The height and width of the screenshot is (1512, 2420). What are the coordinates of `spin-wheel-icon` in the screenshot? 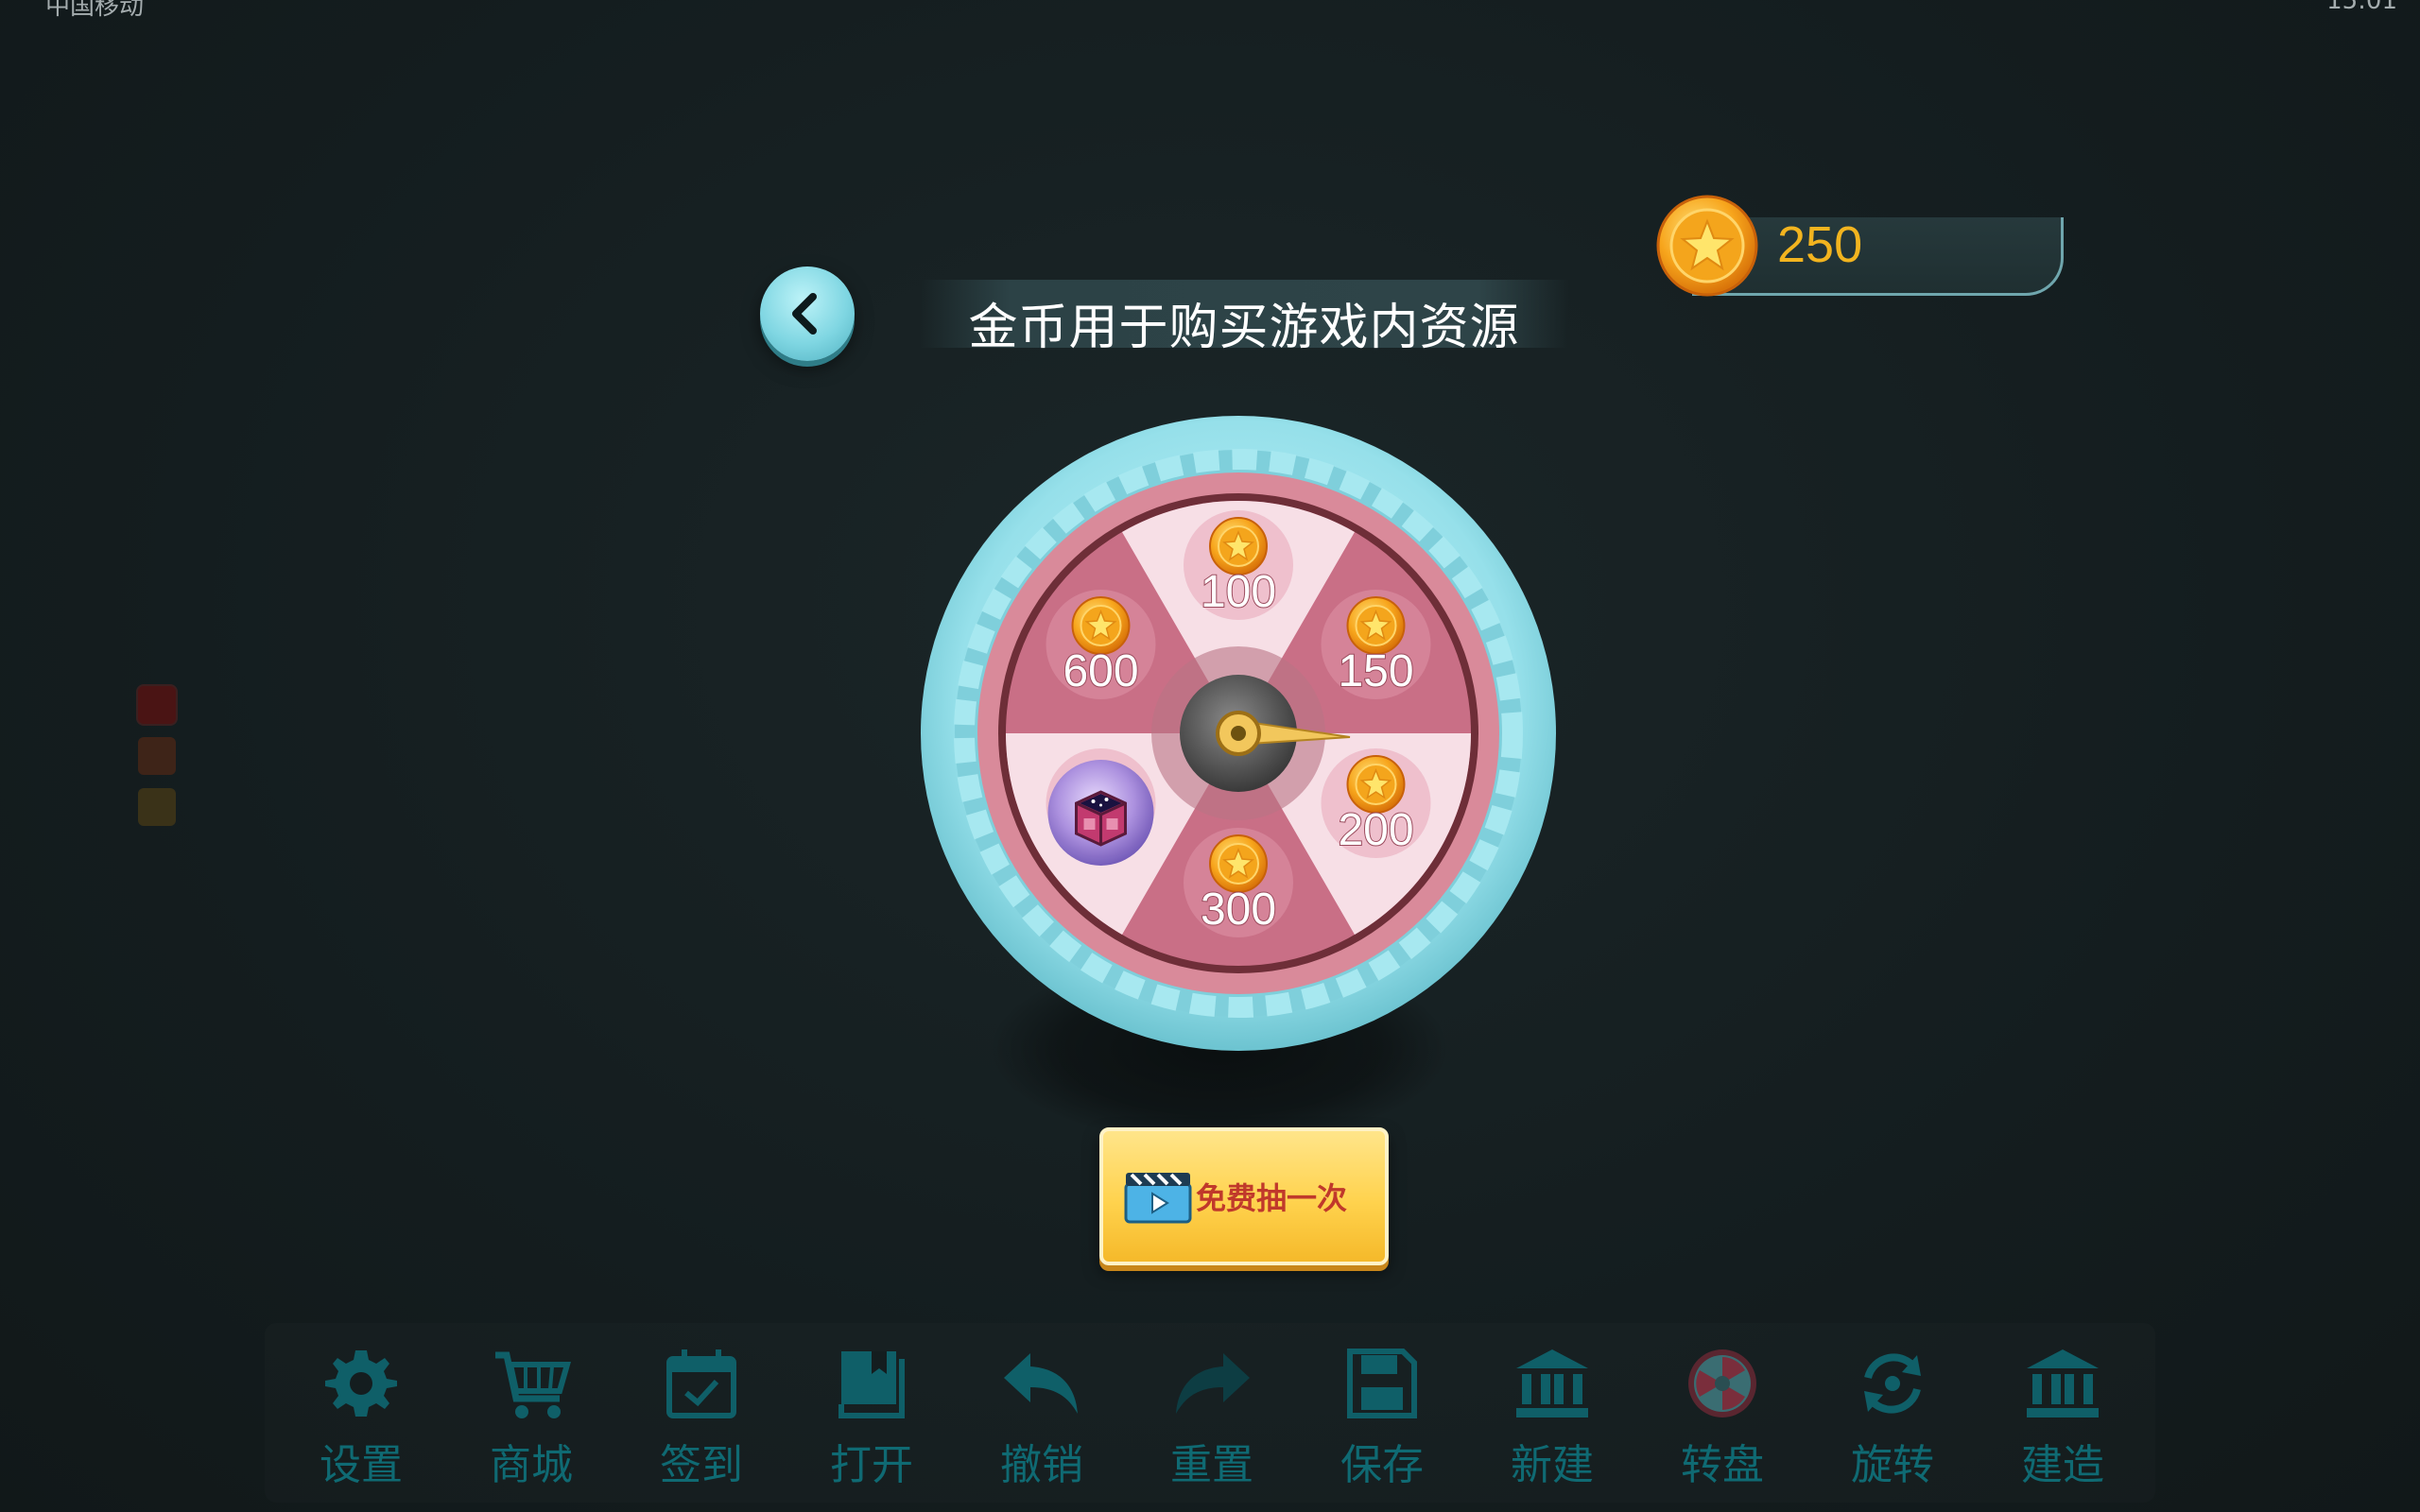 It's located at (1722, 1383).